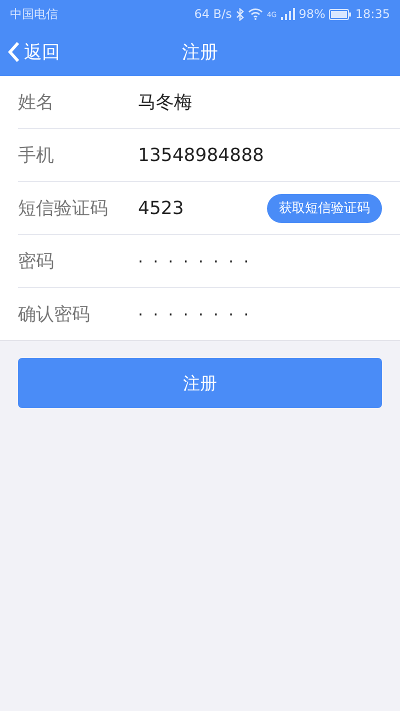 Image resolution: width=400 pixels, height=711 pixels. What do you see at coordinates (54, 314) in the screenshot?
I see `field-label: 确认密码` at bounding box center [54, 314].